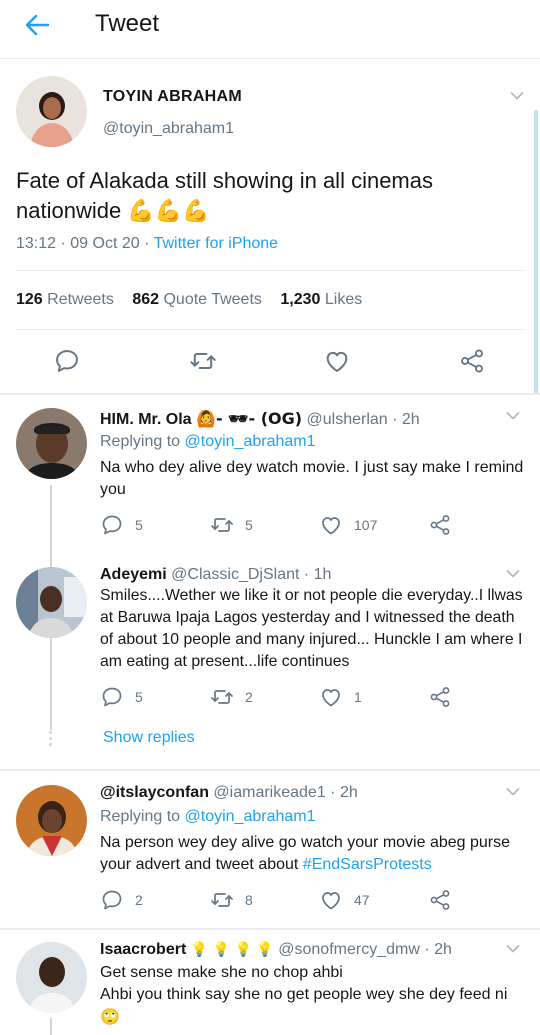 This screenshot has height=1035, width=540. I want to click on page-title: Tweet, so click(127, 23).